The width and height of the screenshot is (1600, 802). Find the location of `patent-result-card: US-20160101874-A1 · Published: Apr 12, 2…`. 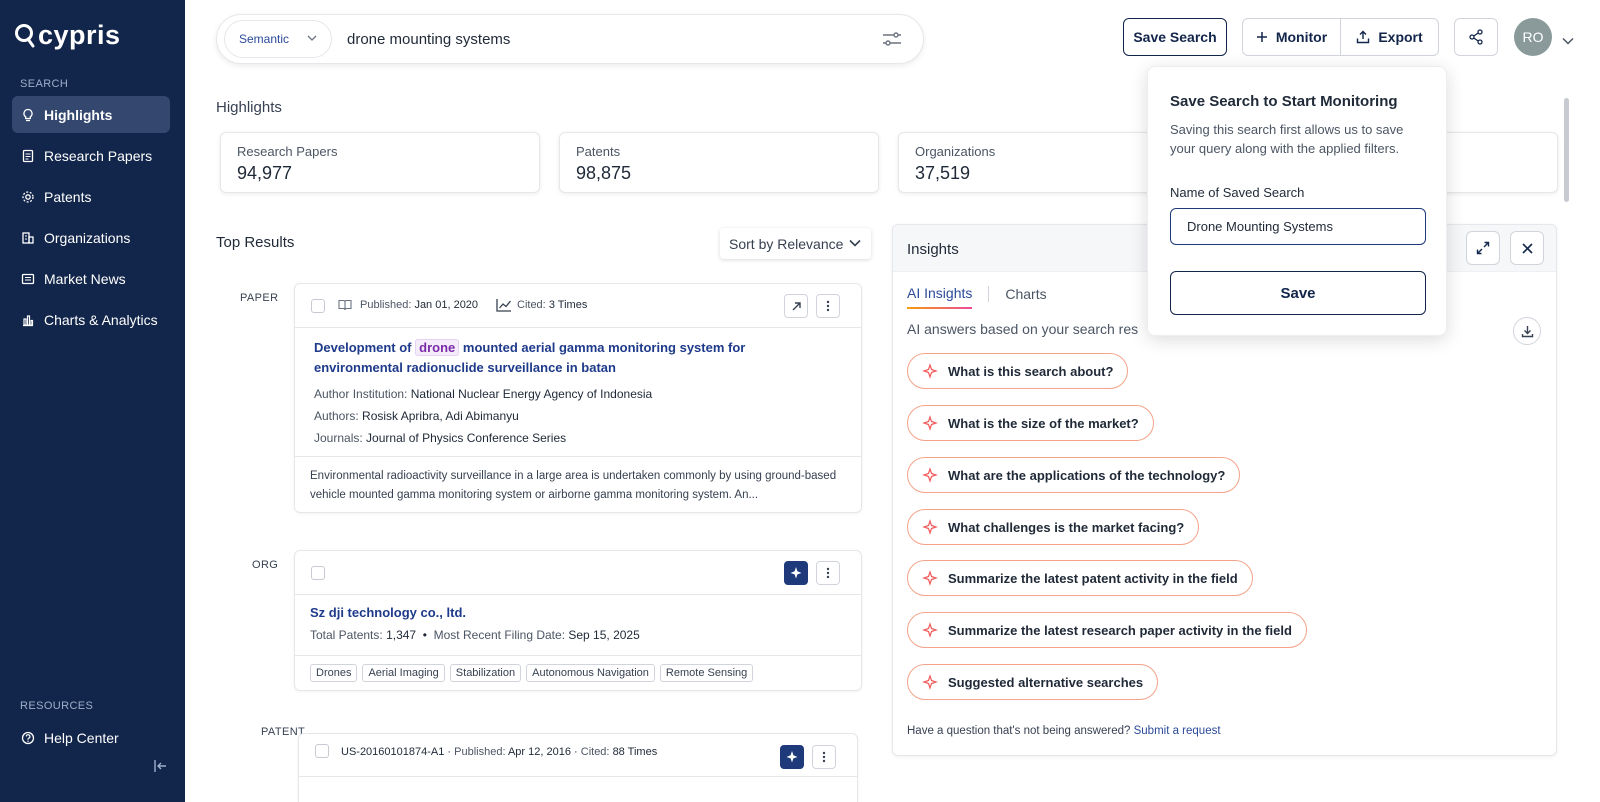

patent-result-card: US-20160101874-A1 · Published: Apr 12, 2… is located at coordinates (578, 767).